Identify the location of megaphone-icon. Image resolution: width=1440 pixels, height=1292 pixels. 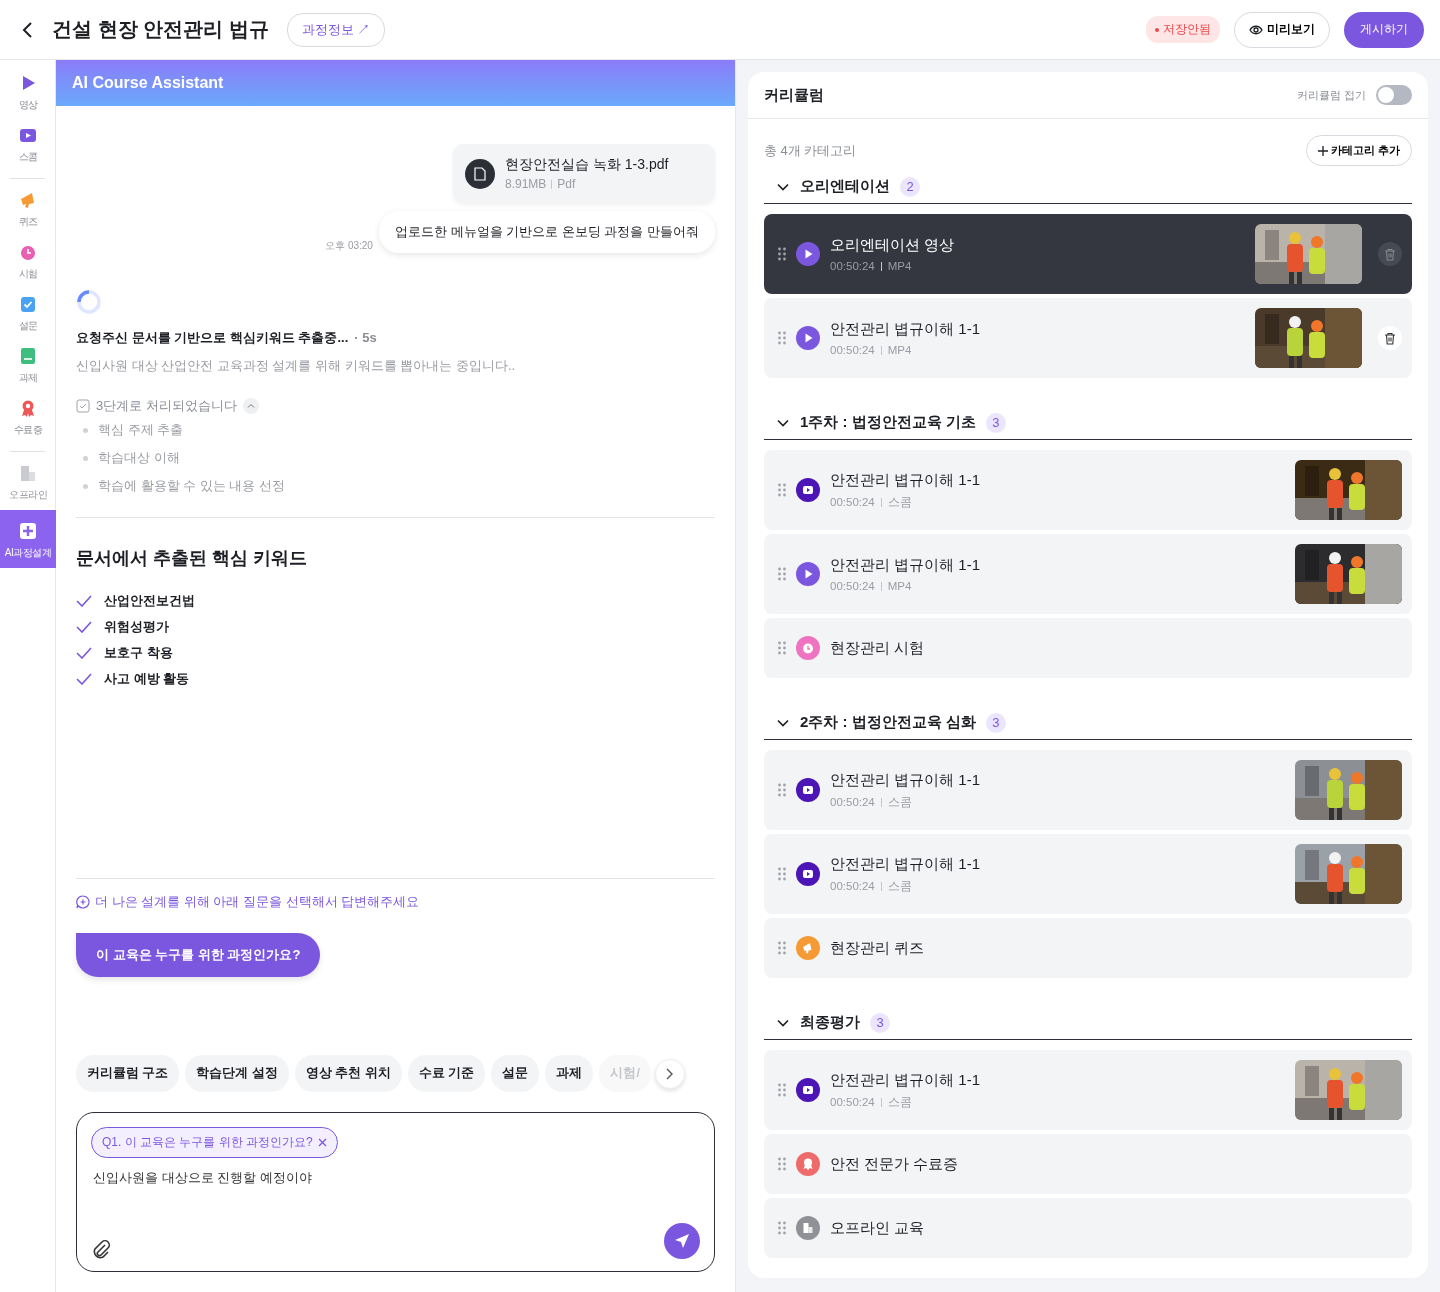
(28, 200).